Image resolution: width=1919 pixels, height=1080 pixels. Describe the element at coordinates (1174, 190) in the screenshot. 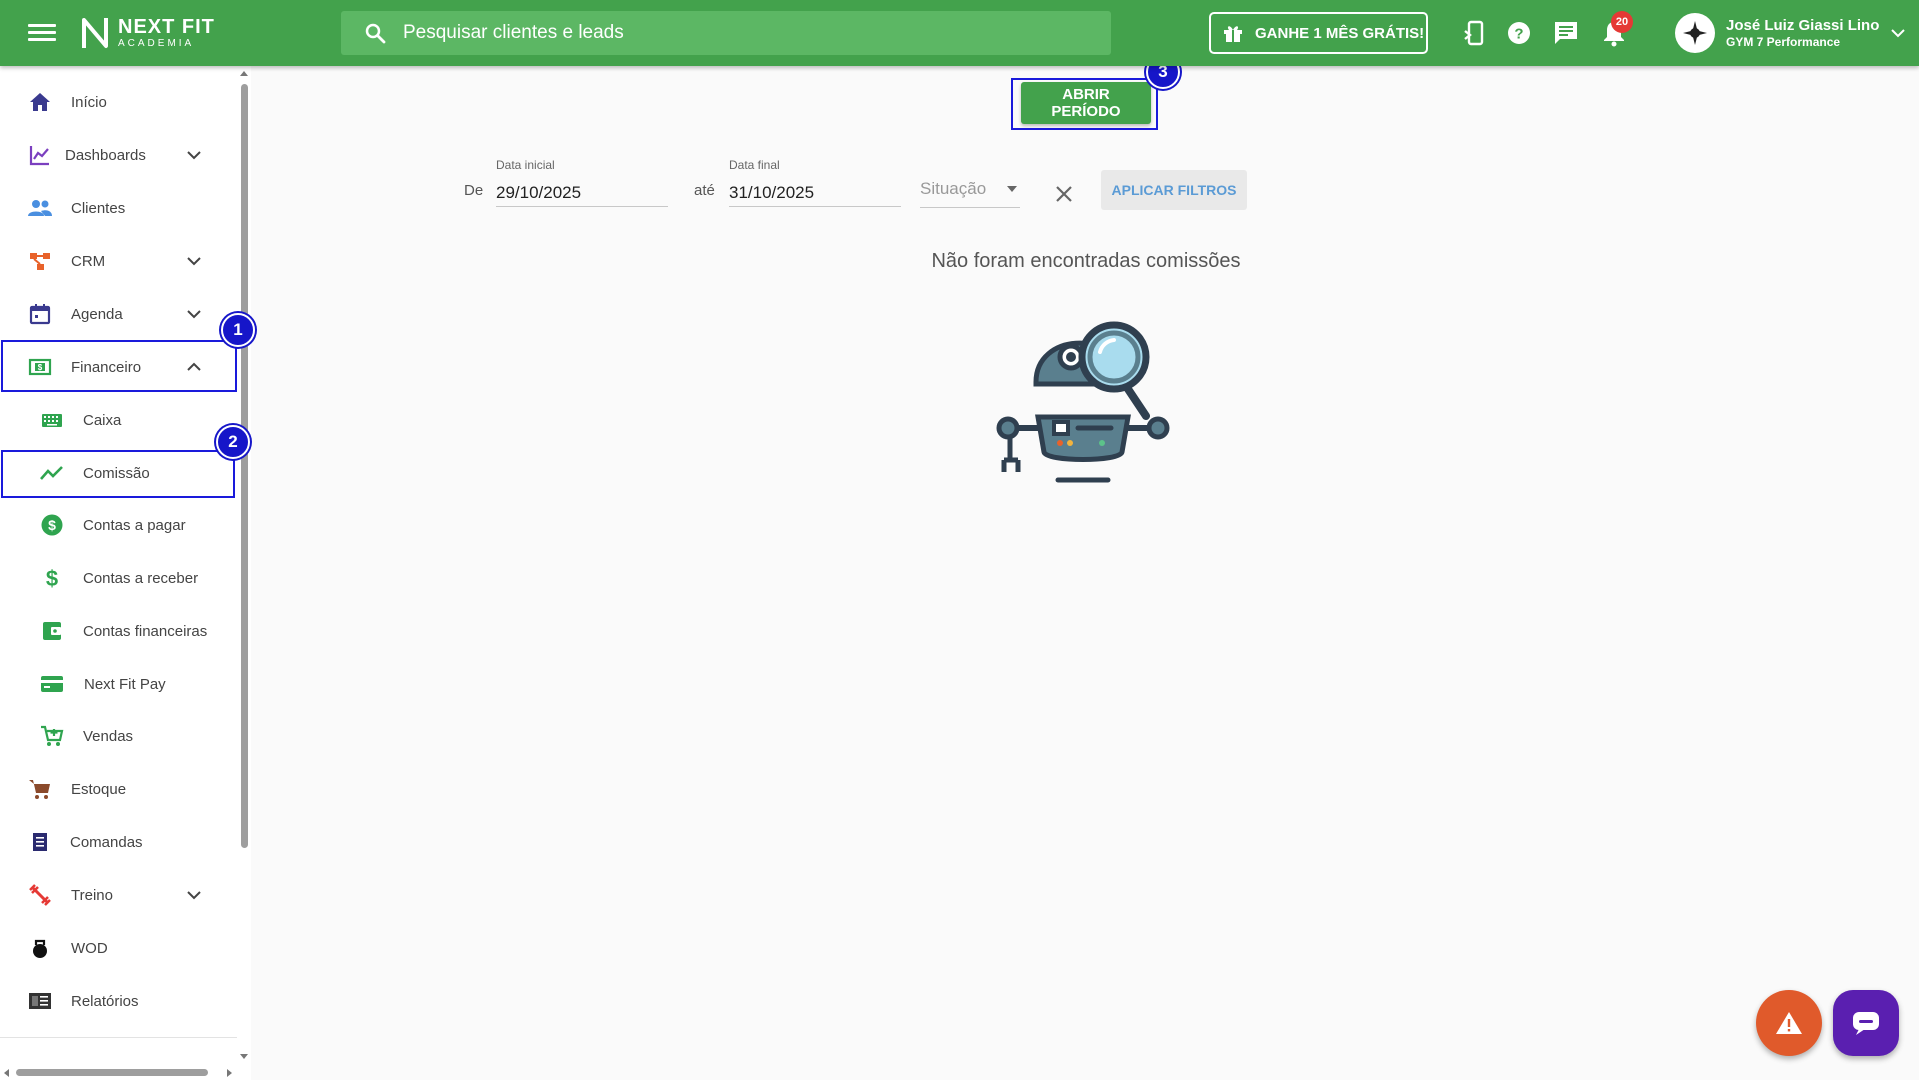

I see `apply-filters-button: APLICAR FILTROS` at that location.